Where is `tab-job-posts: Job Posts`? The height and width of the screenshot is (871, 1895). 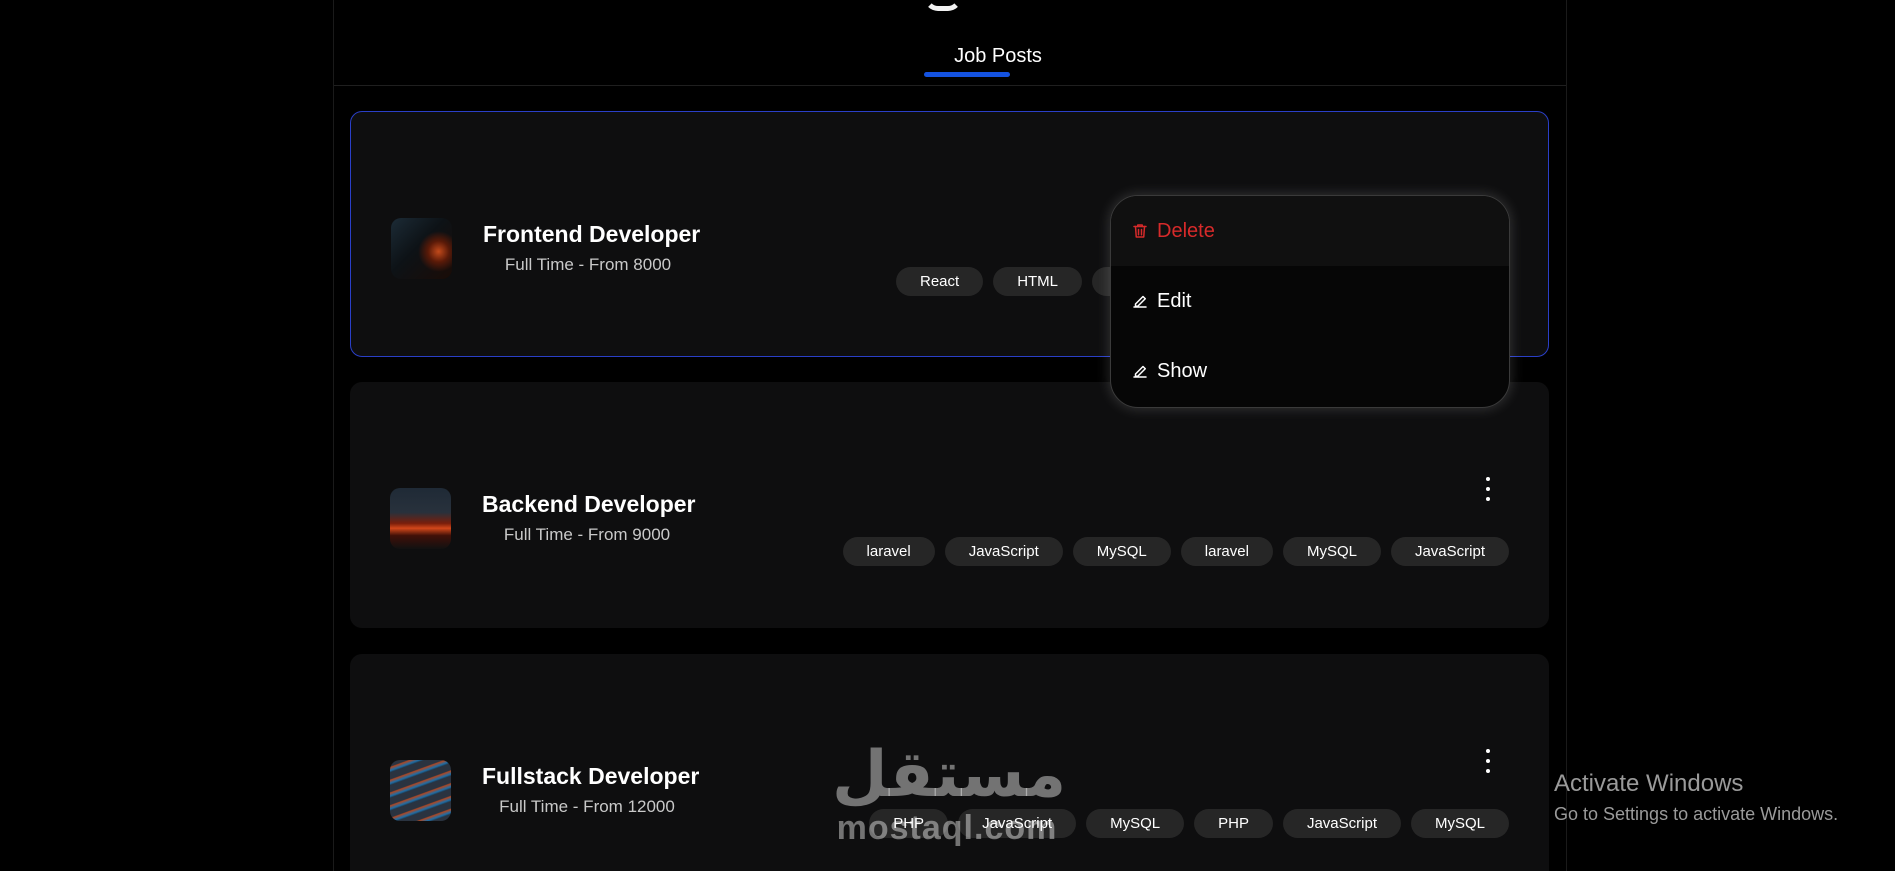
tab-job-posts: Job Posts is located at coordinates (998, 56).